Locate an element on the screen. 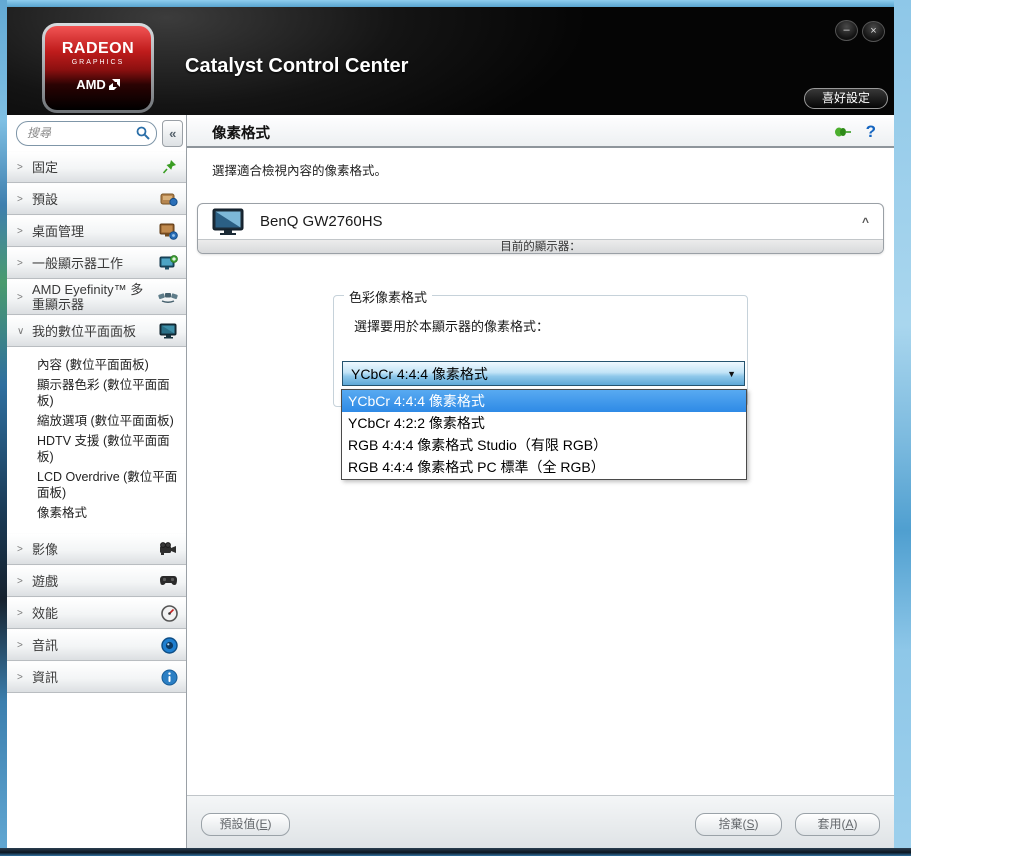 Image resolution: width=1024 pixels, height=856 pixels. common-display-tasks-icon is located at coordinates (168, 261).